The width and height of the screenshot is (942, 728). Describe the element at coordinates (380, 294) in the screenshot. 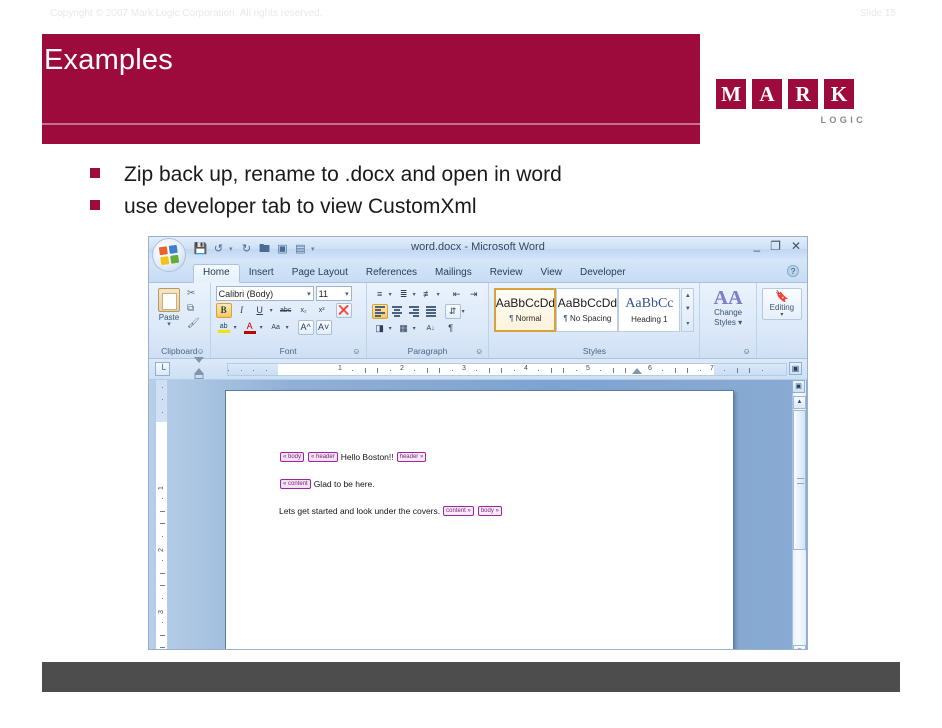

I see `bullets-button: ≡` at that location.